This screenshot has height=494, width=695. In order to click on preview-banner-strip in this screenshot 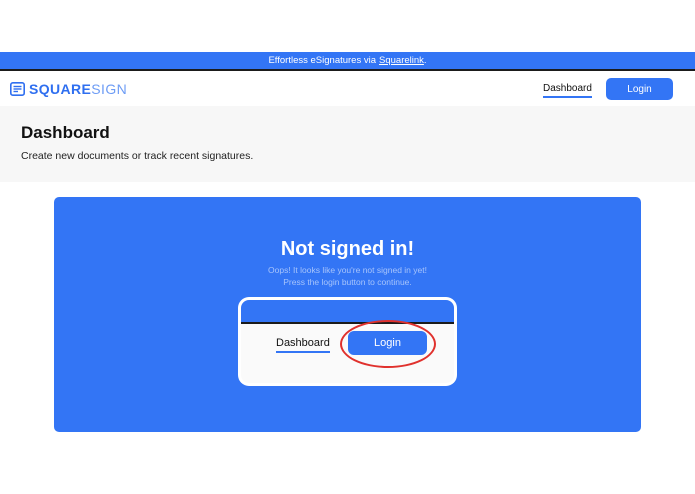, I will do `click(347, 312)`.